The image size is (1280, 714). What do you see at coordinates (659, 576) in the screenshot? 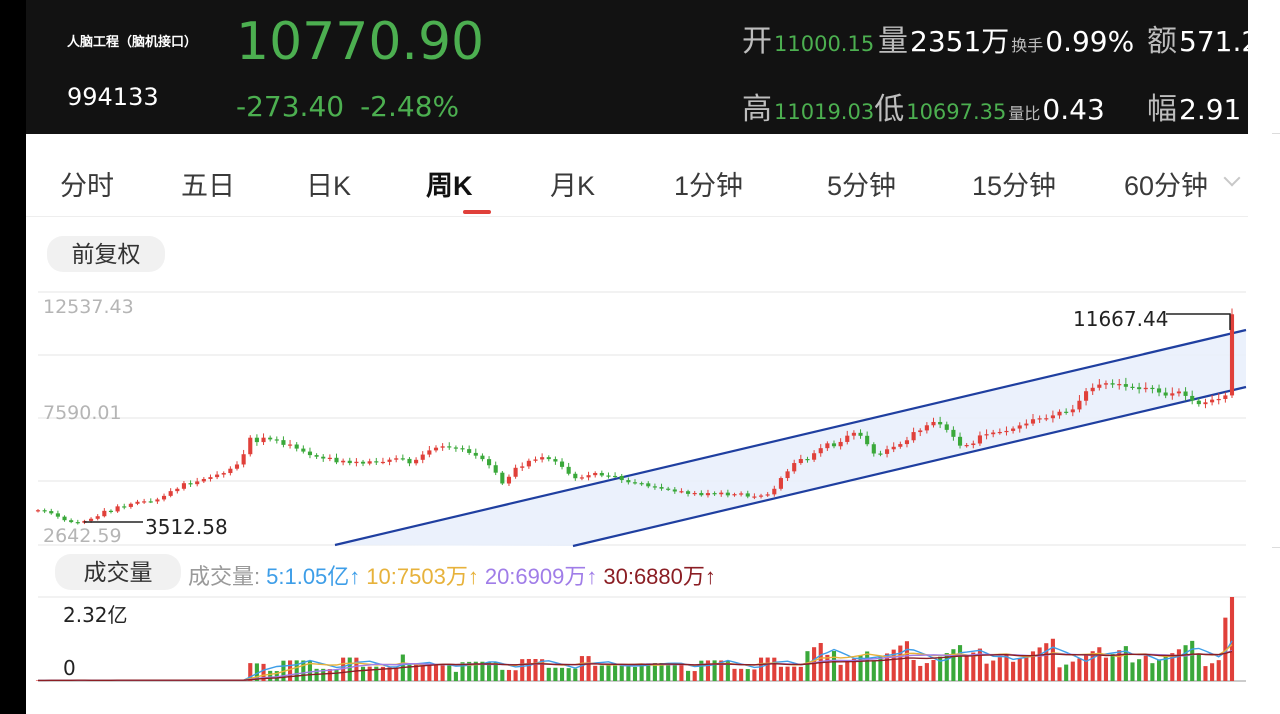
I see `volume-ma30: 30:6880万↑` at bounding box center [659, 576].